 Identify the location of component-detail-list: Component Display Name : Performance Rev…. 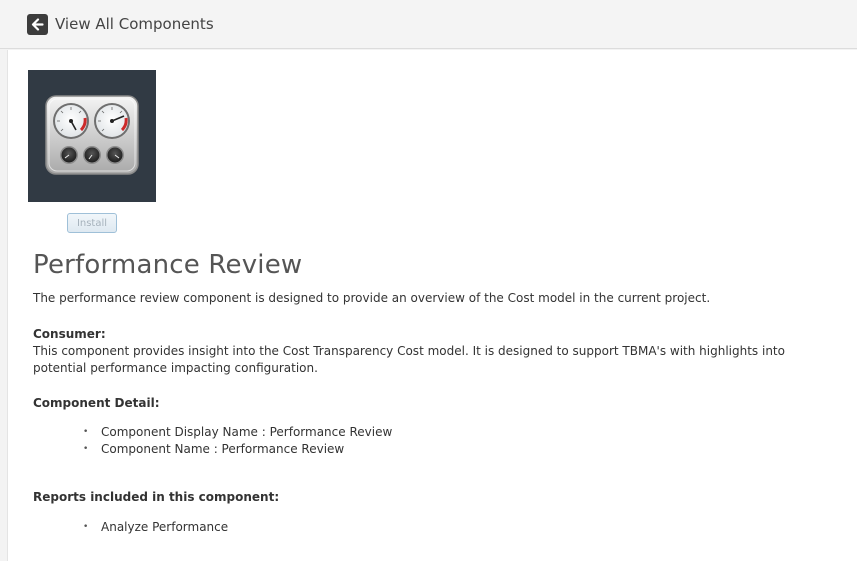
(237, 441).